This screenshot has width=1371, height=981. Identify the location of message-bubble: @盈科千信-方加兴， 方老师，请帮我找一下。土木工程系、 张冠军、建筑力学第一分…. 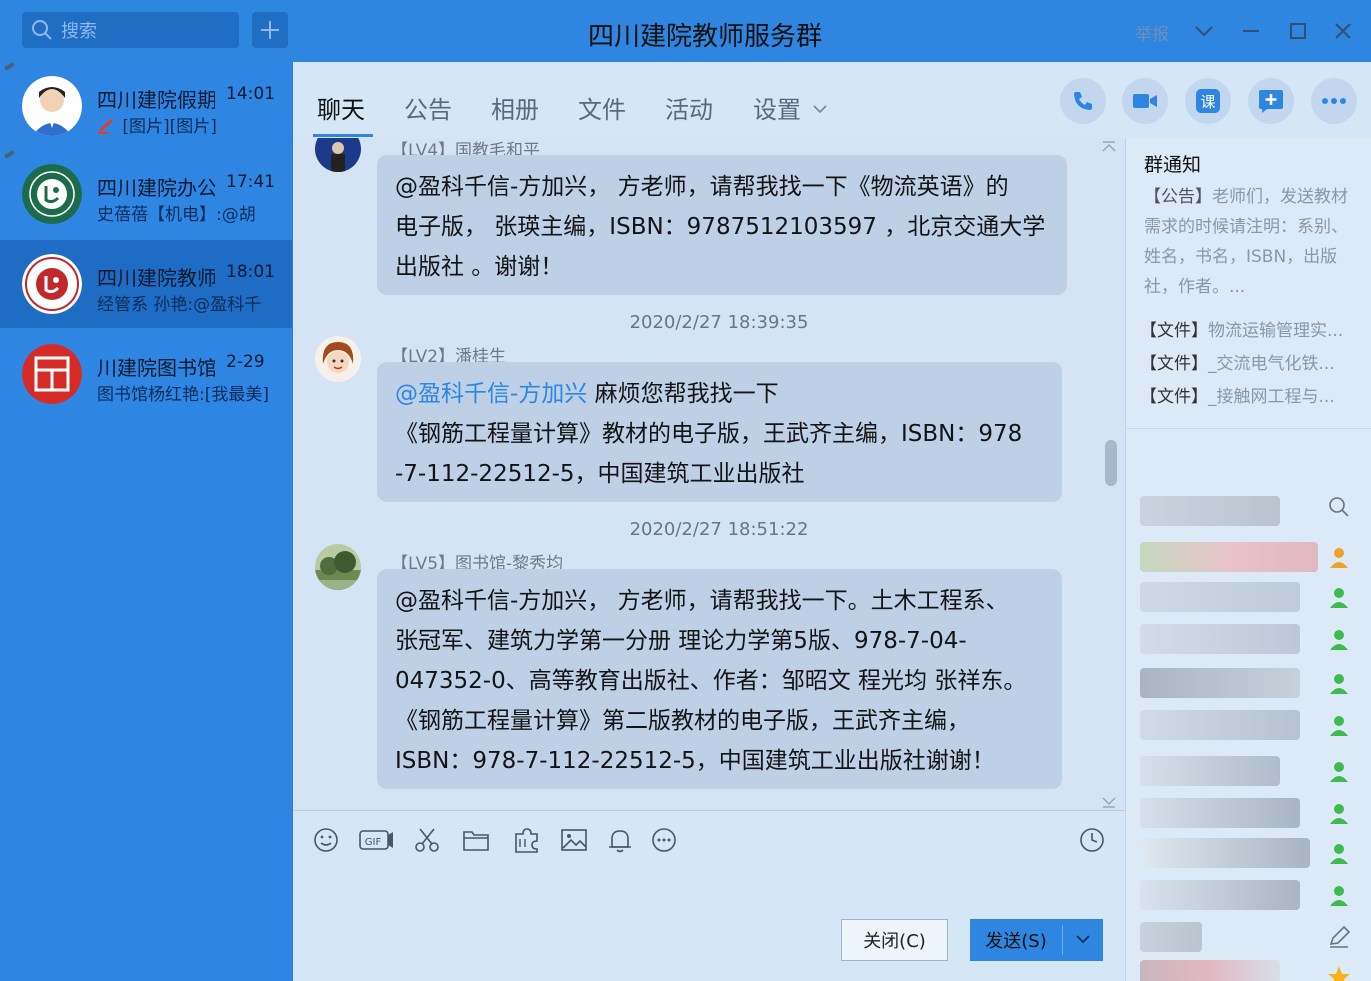
(719, 679).